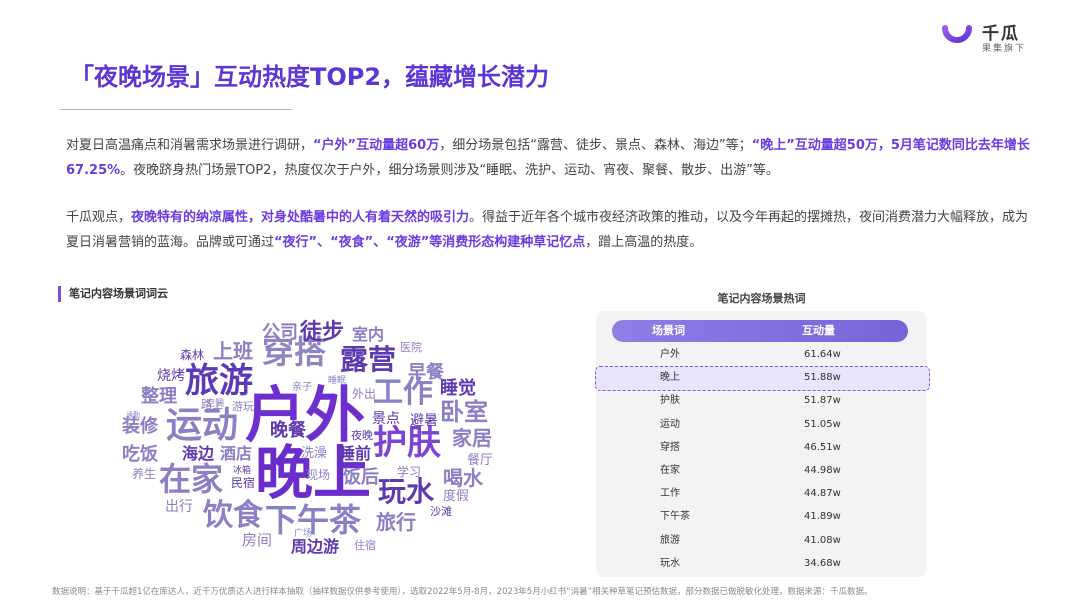 The image size is (1080, 608). What do you see at coordinates (361, 477) in the screenshot?
I see `cloud-word: 饭后` at bounding box center [361, 477].